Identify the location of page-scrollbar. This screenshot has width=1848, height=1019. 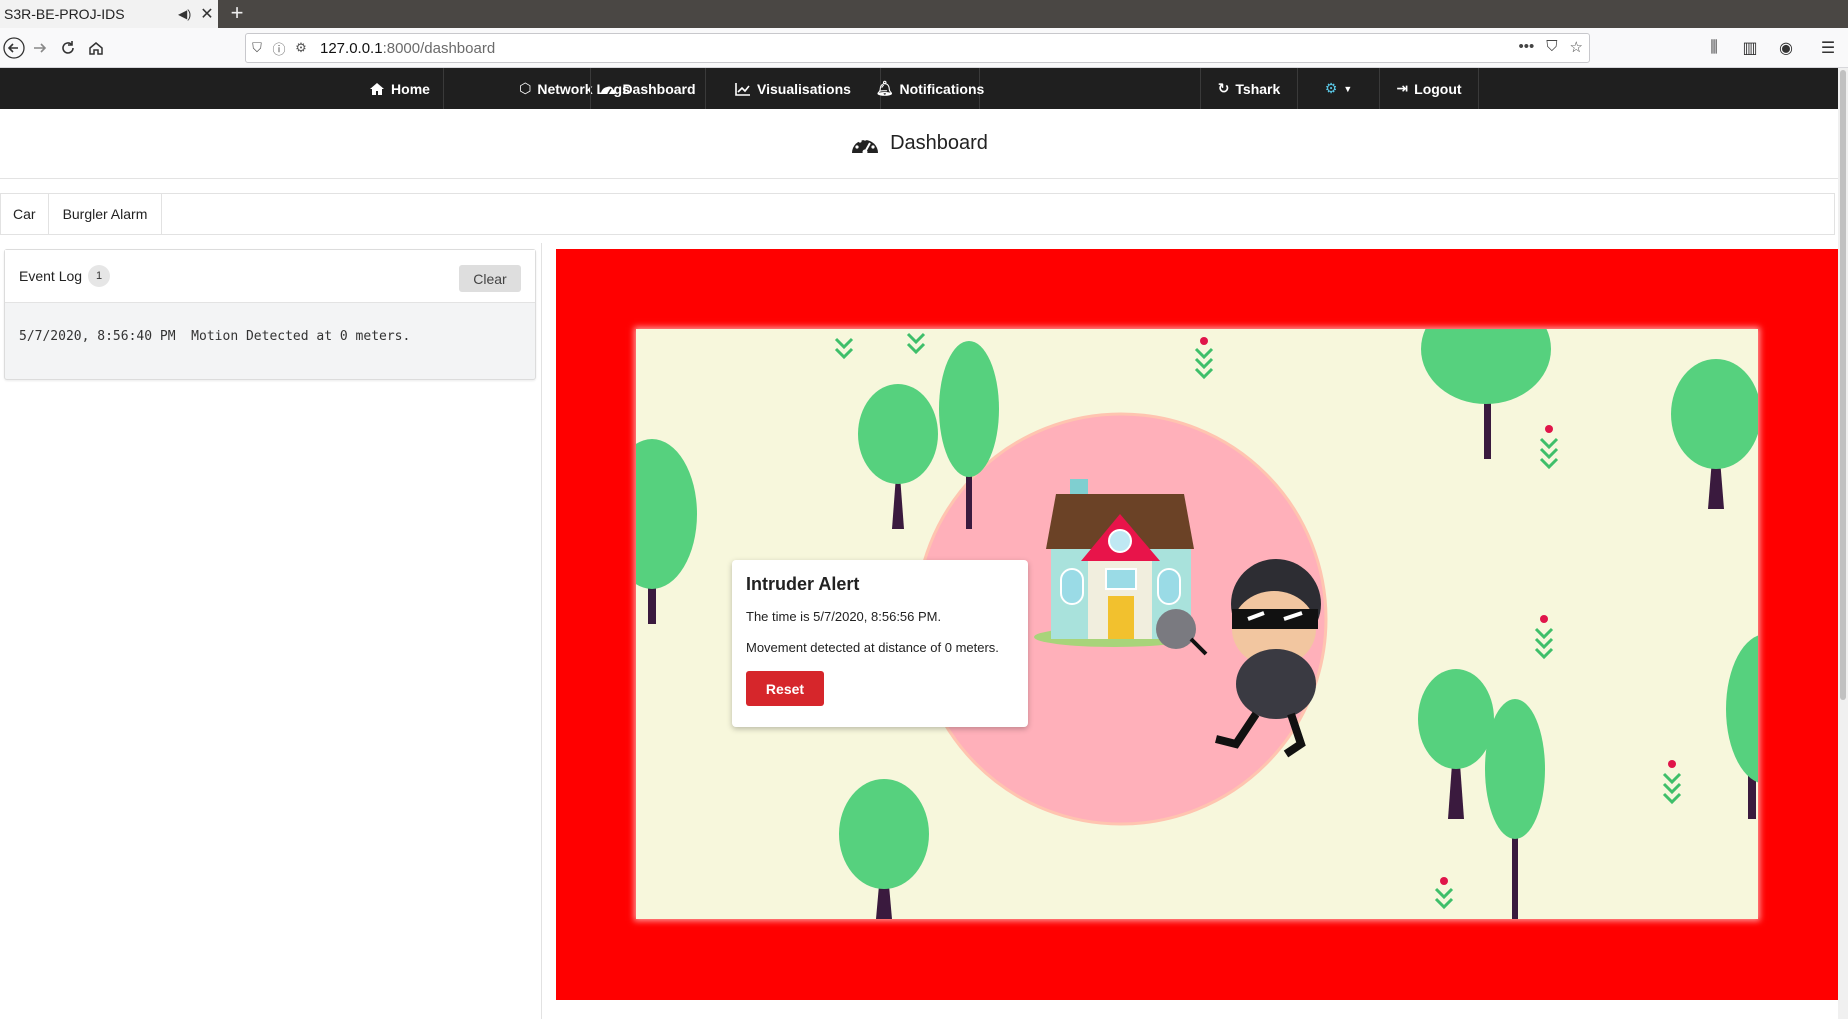
(1843, 543).